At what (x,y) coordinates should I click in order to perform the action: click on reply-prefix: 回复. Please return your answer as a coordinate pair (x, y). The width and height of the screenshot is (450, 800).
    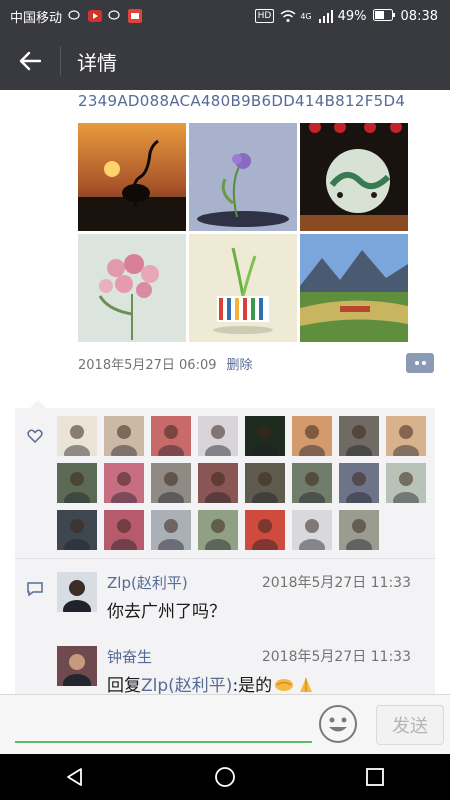
    Looking at the image, I should click on (124, 685).